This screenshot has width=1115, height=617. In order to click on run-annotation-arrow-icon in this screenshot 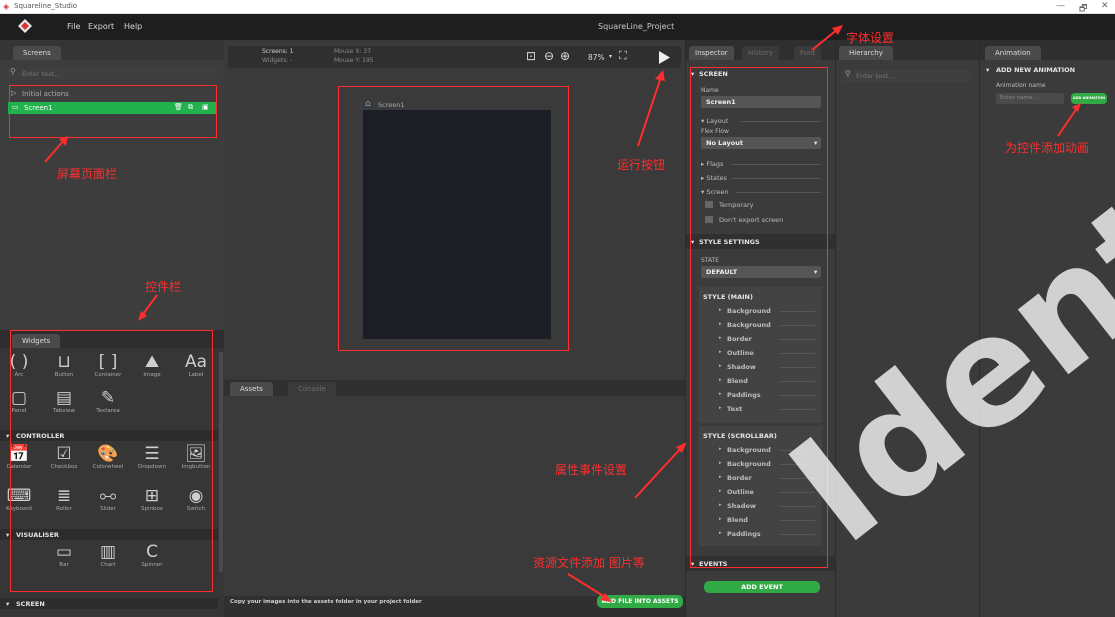, I will do `click(651, 108)`.